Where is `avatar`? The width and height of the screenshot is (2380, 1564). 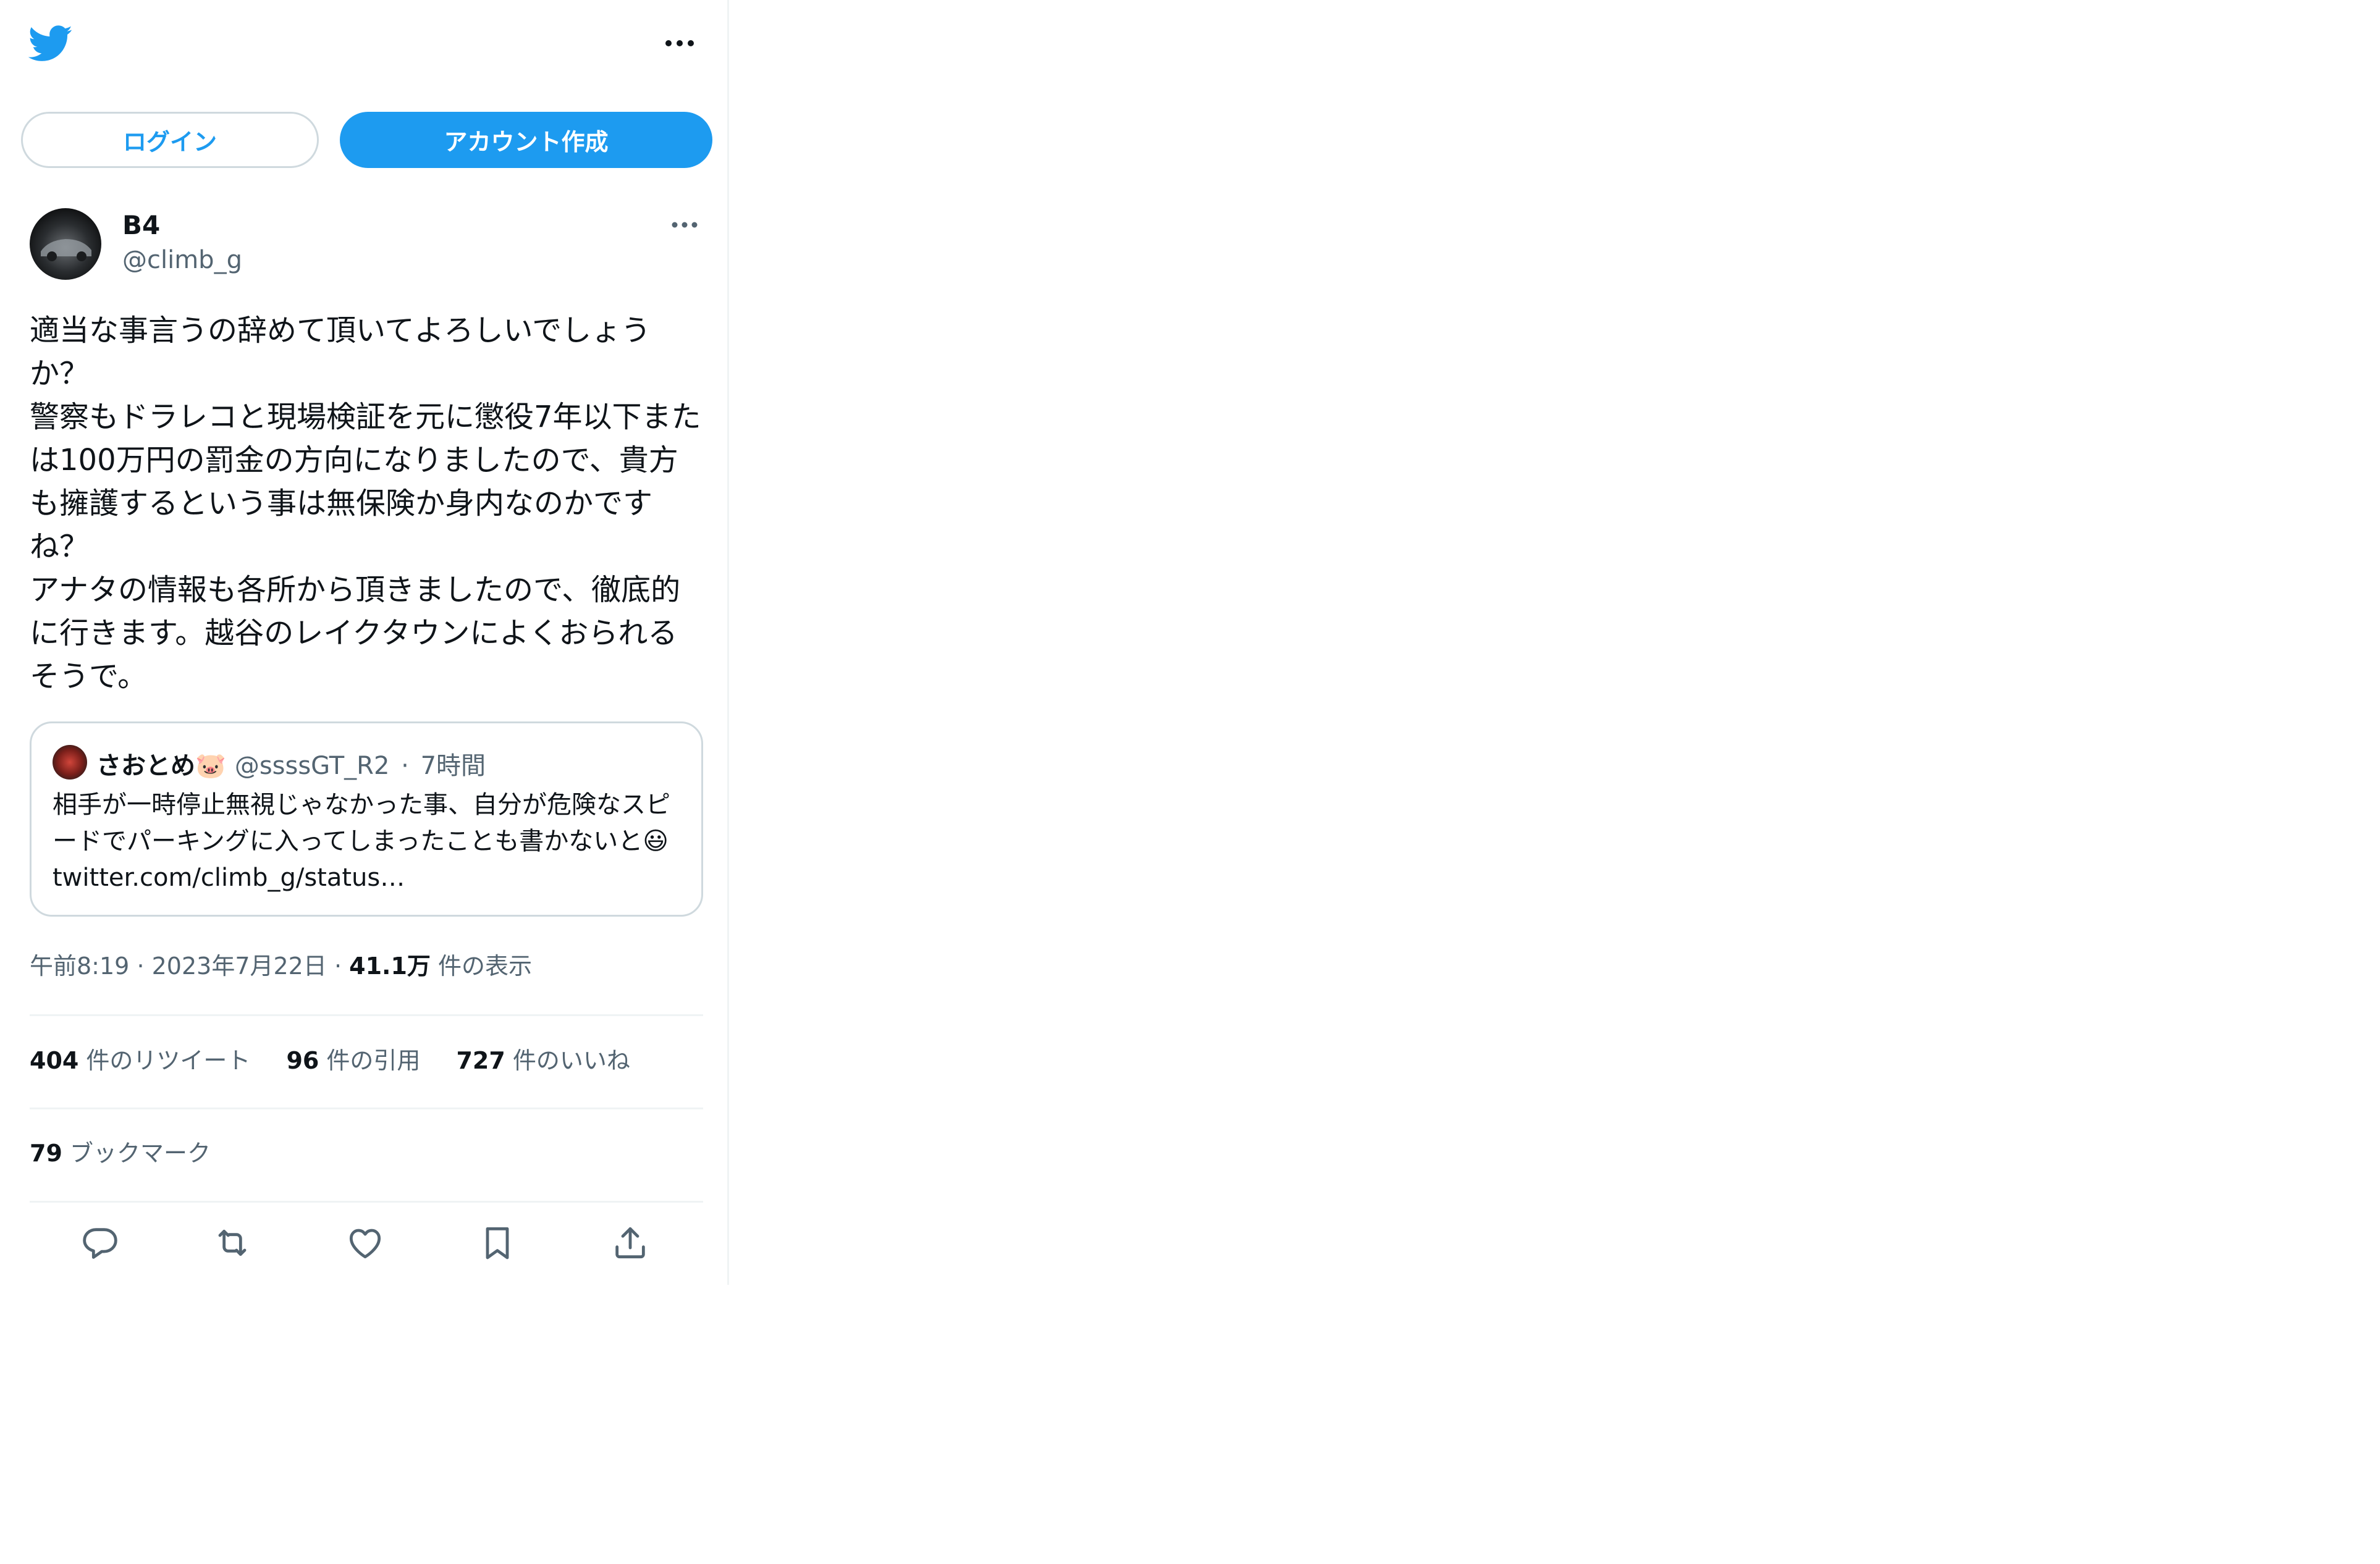
avatar is located at coordinates (65, 244).